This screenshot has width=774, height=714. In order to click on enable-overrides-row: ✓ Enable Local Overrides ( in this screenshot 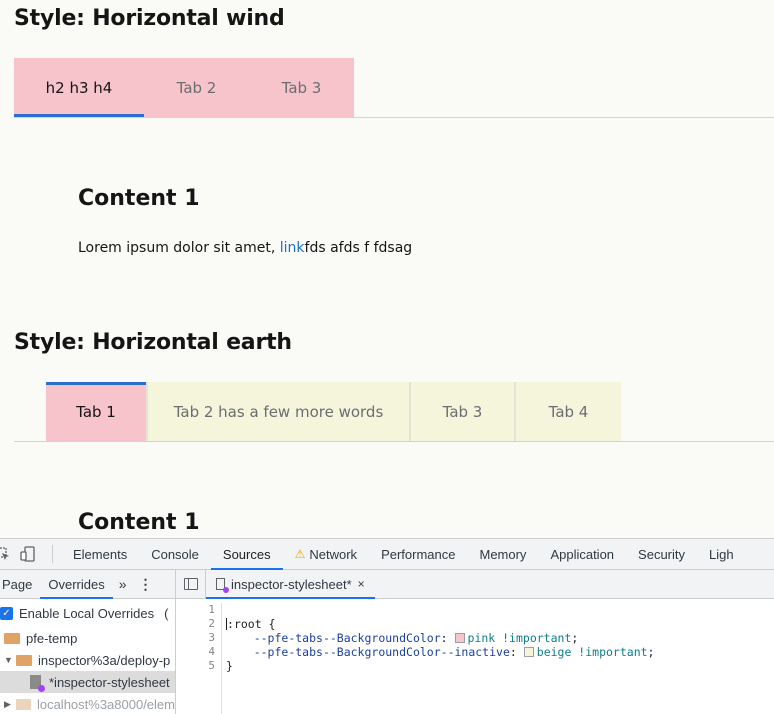, I will do `click(87, 613)`.